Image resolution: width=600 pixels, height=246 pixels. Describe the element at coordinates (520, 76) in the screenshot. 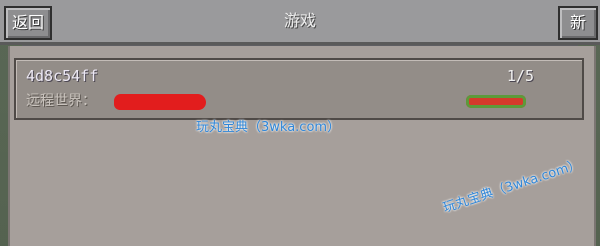

I see `player-count: 1/5` at that location.